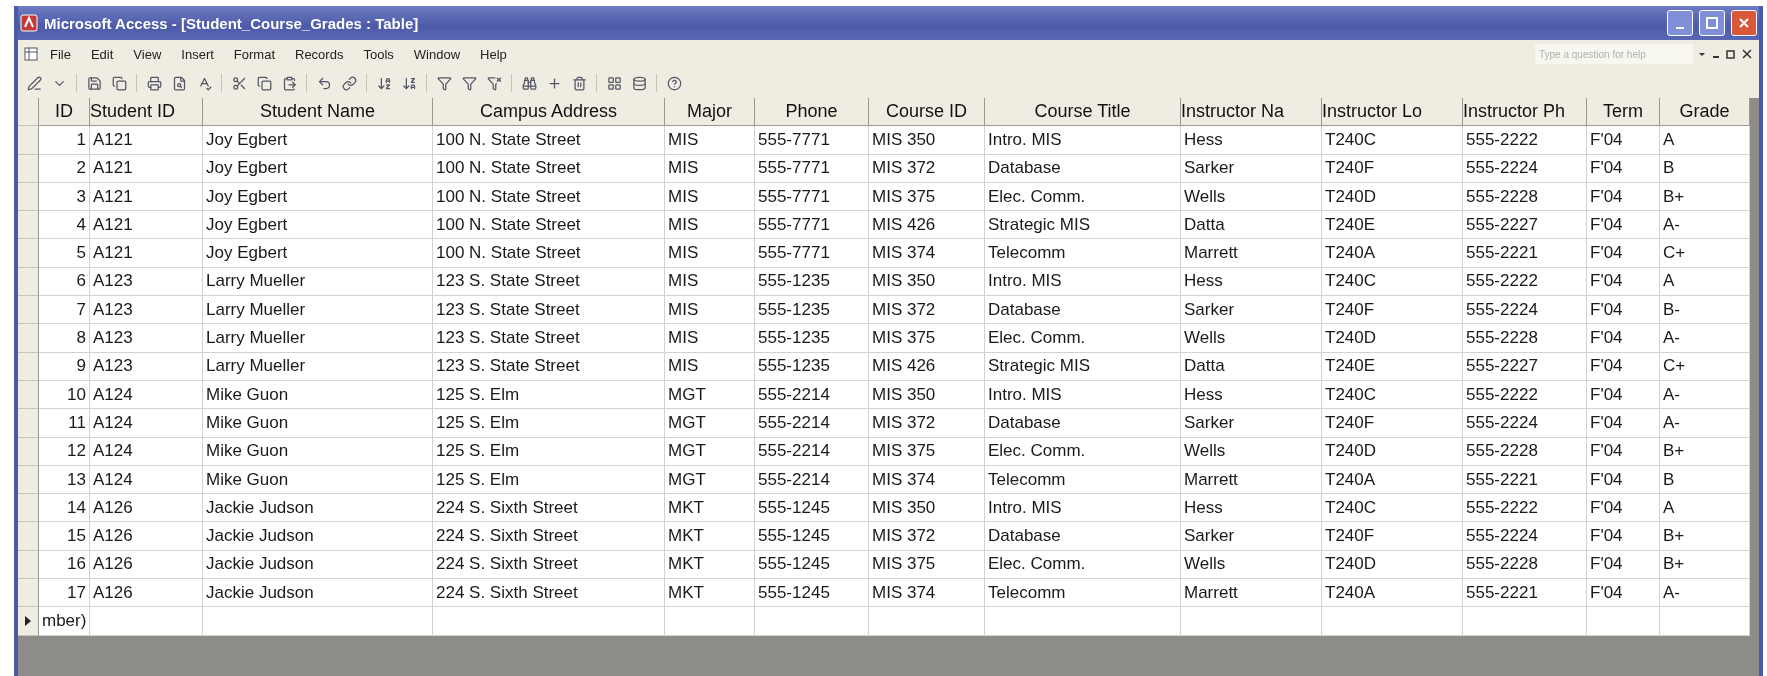  What do you see at coordinates (64, 282) in the screenshot?
I see `table-cell: 6` at bounding box center [64, 282].